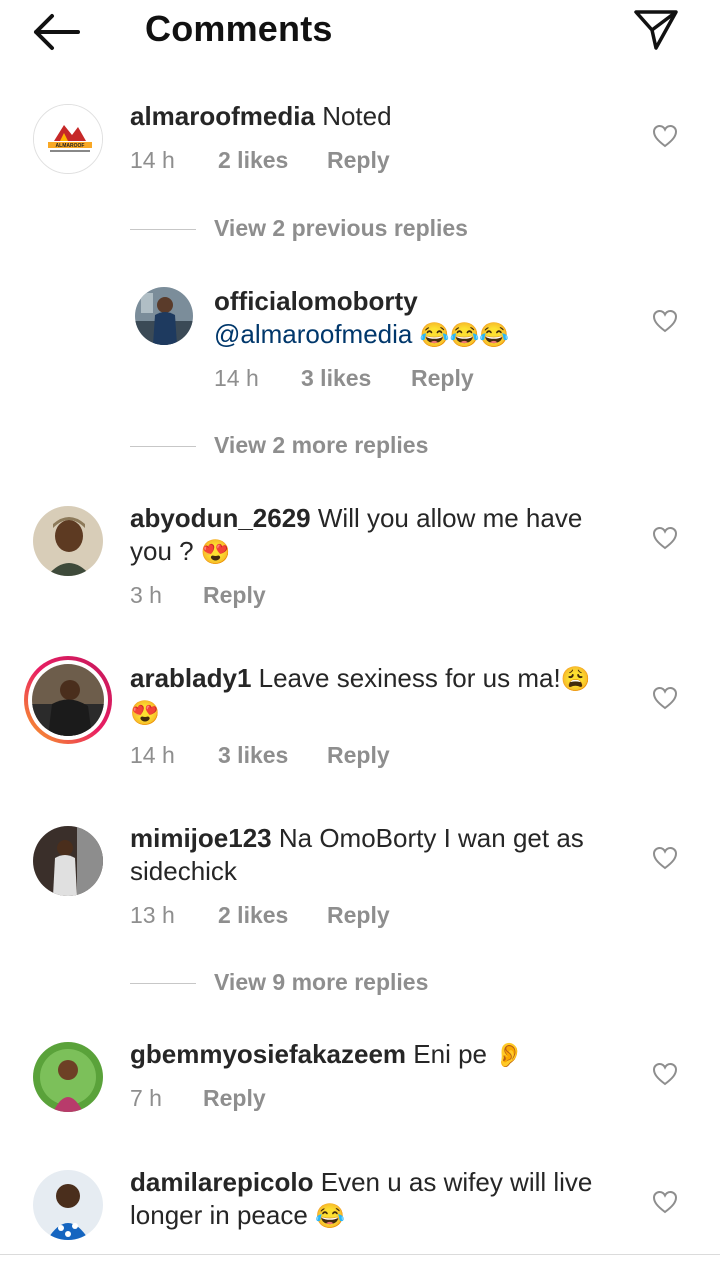 This screenshot has width=720, height=1273. Describe the element at coordinates (360, 1254) in the screenshot. I see `bottom-divider` at that location.